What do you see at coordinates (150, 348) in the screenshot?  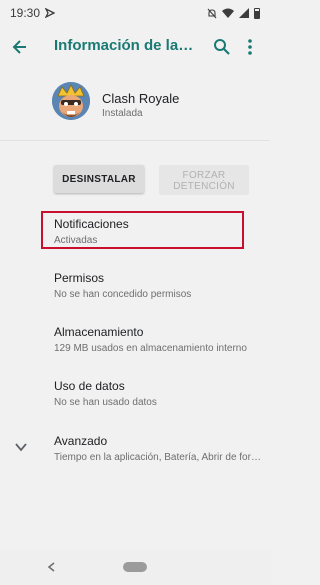 I see `item-subtitle: 129 MB usados en almacenamiento interno` at bounding box center [150, 348].